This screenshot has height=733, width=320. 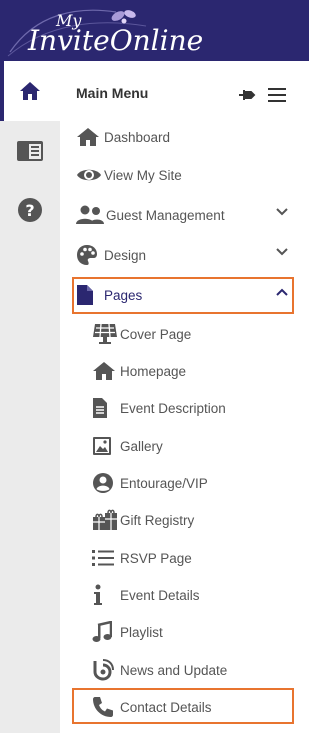 I want to click on submenu-item-event-details: Event Details, so click(x=193, y=595).